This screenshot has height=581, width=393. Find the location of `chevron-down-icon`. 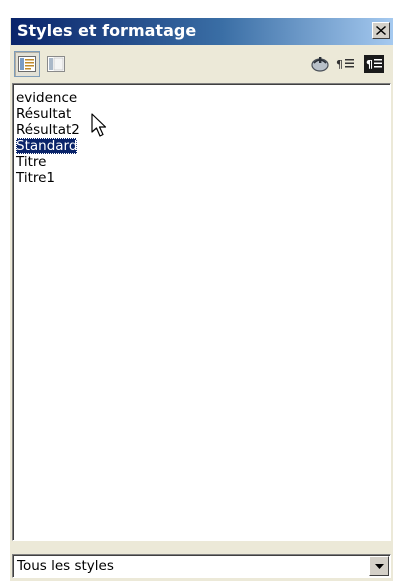

chevron-down-icon is located at coordinates (379, 566).